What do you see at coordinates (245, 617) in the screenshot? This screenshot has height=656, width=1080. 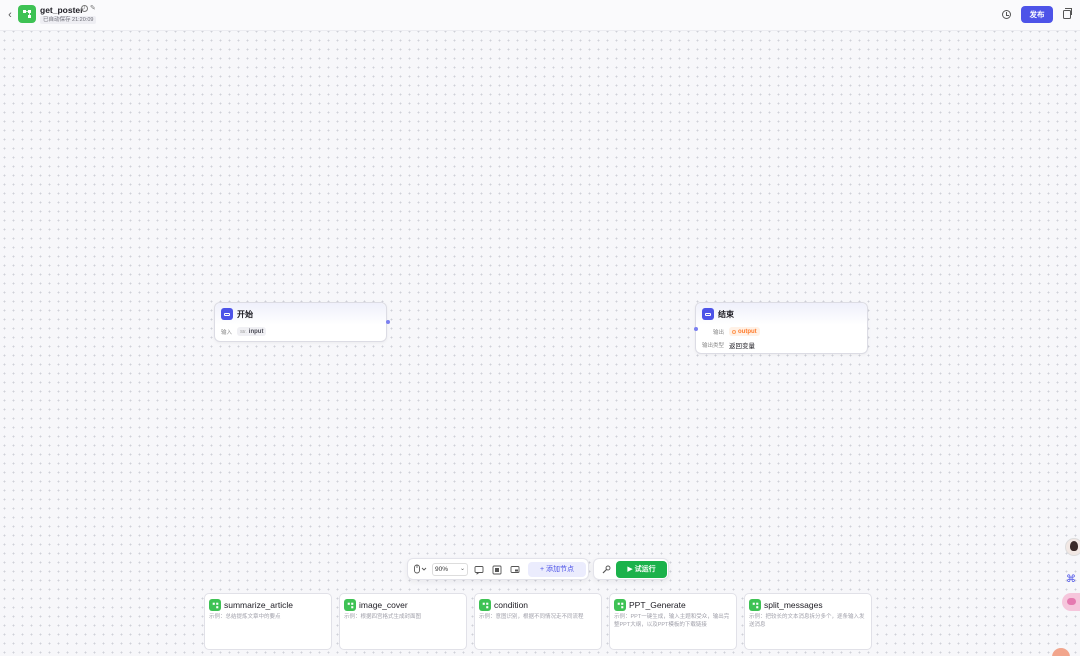 I see `template-desc: 示例：总结提炼文章中的要点` at bounding box center [245, 617].